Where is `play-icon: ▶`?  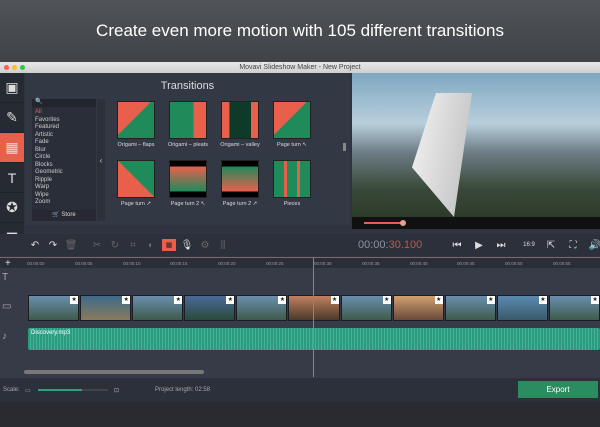
play-icon: ▶ is located at coordinates (479, 245).